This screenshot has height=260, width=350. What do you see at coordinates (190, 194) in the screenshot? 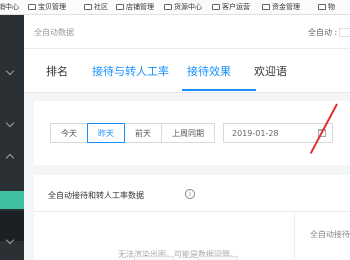
I see `info-icon: i` at bounding box center [190, 194].